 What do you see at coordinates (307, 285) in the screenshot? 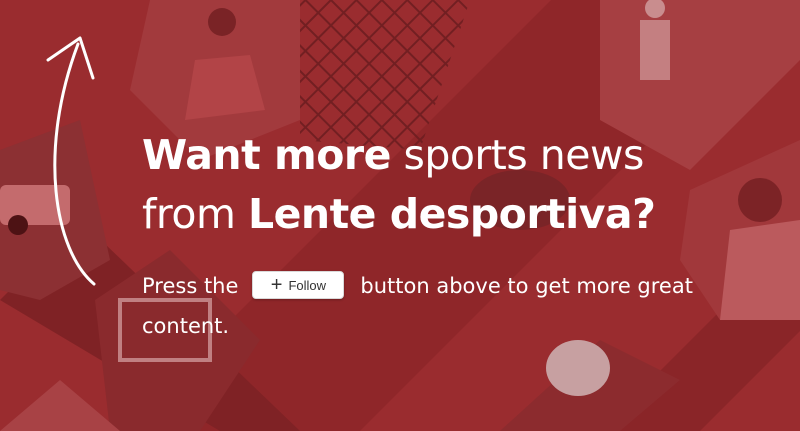
I see `follow-button-label: Follow` at bounding box center [307, 285].